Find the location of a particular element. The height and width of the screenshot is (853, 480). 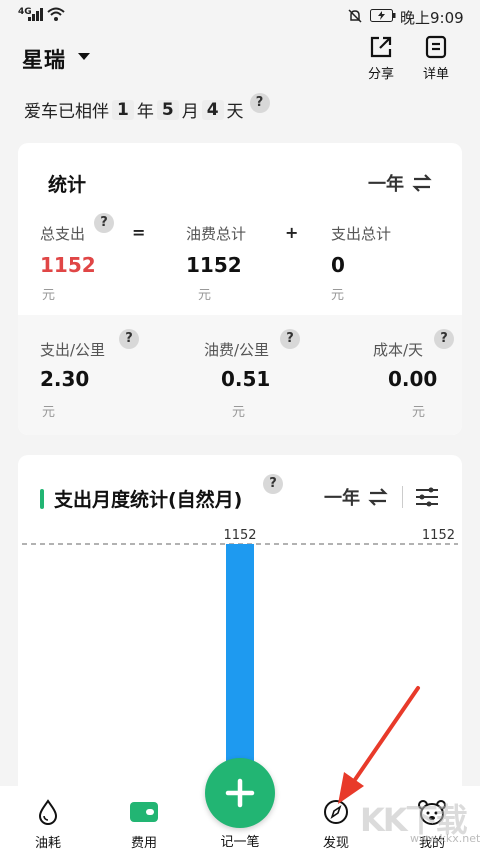

plus-sign: + is located at coordinates (292, 232).